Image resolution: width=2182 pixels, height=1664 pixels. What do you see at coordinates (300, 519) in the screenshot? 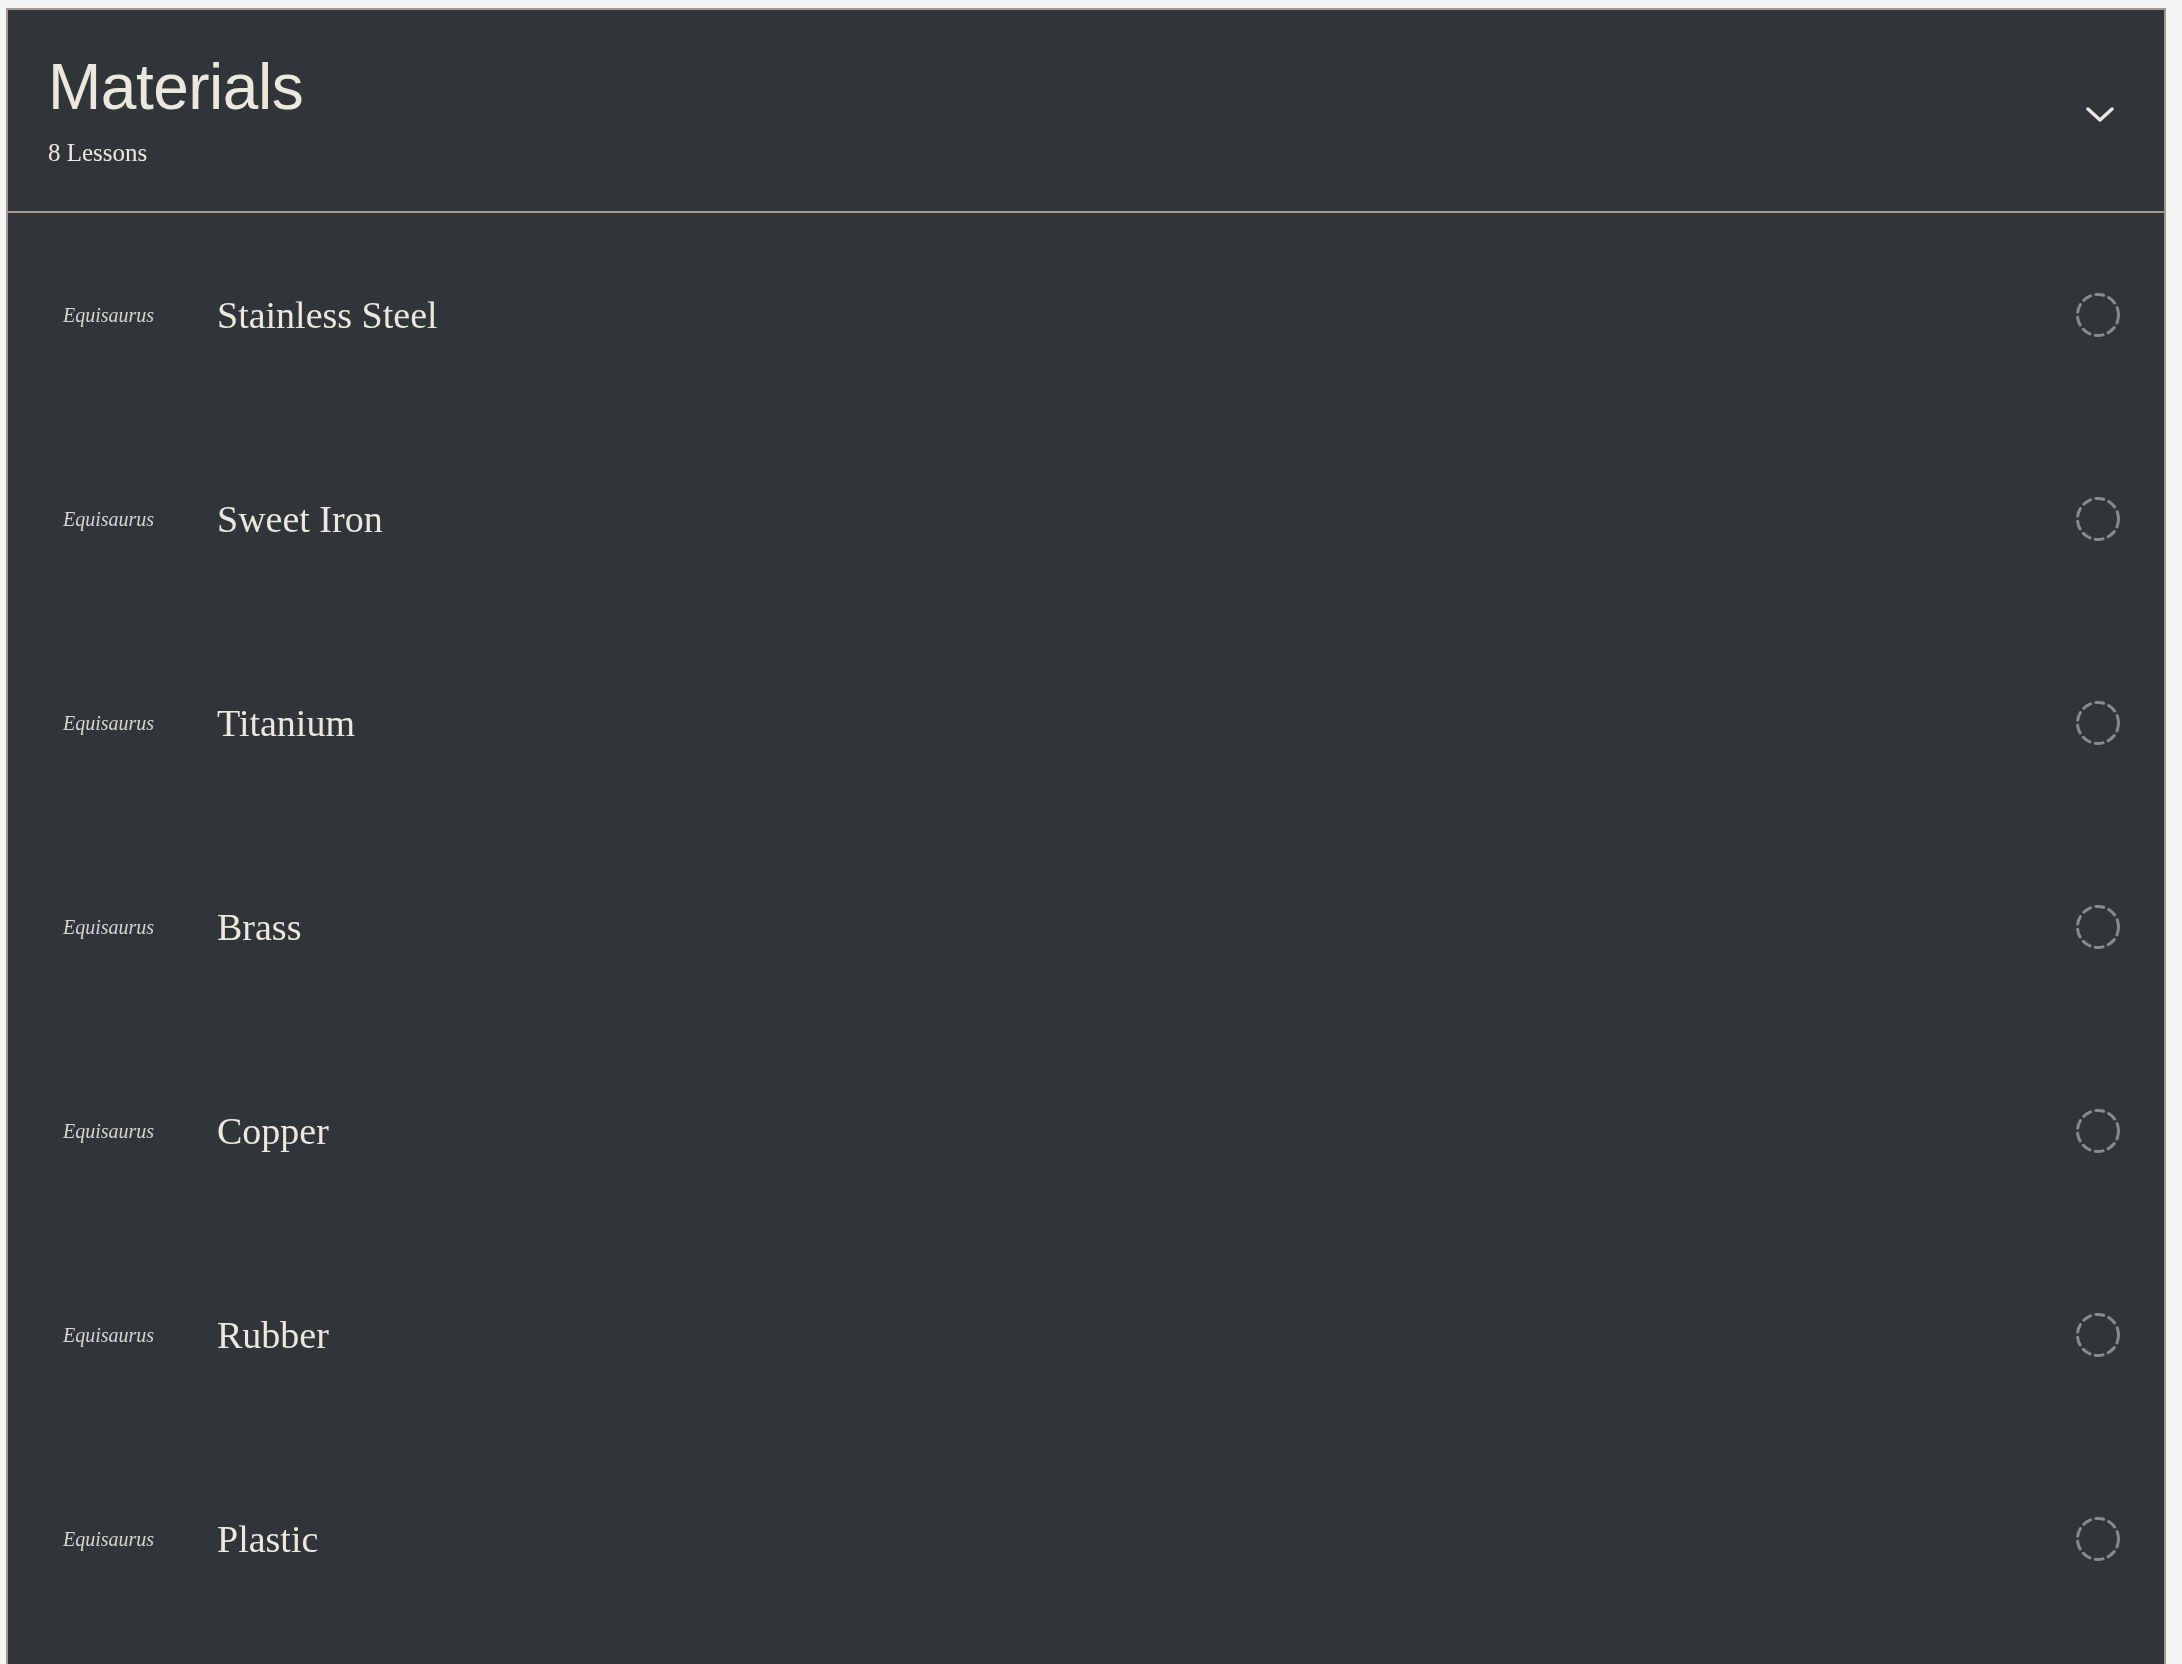
I see `lesson-title: Sweet Iron` at bounding box center [300, 519].